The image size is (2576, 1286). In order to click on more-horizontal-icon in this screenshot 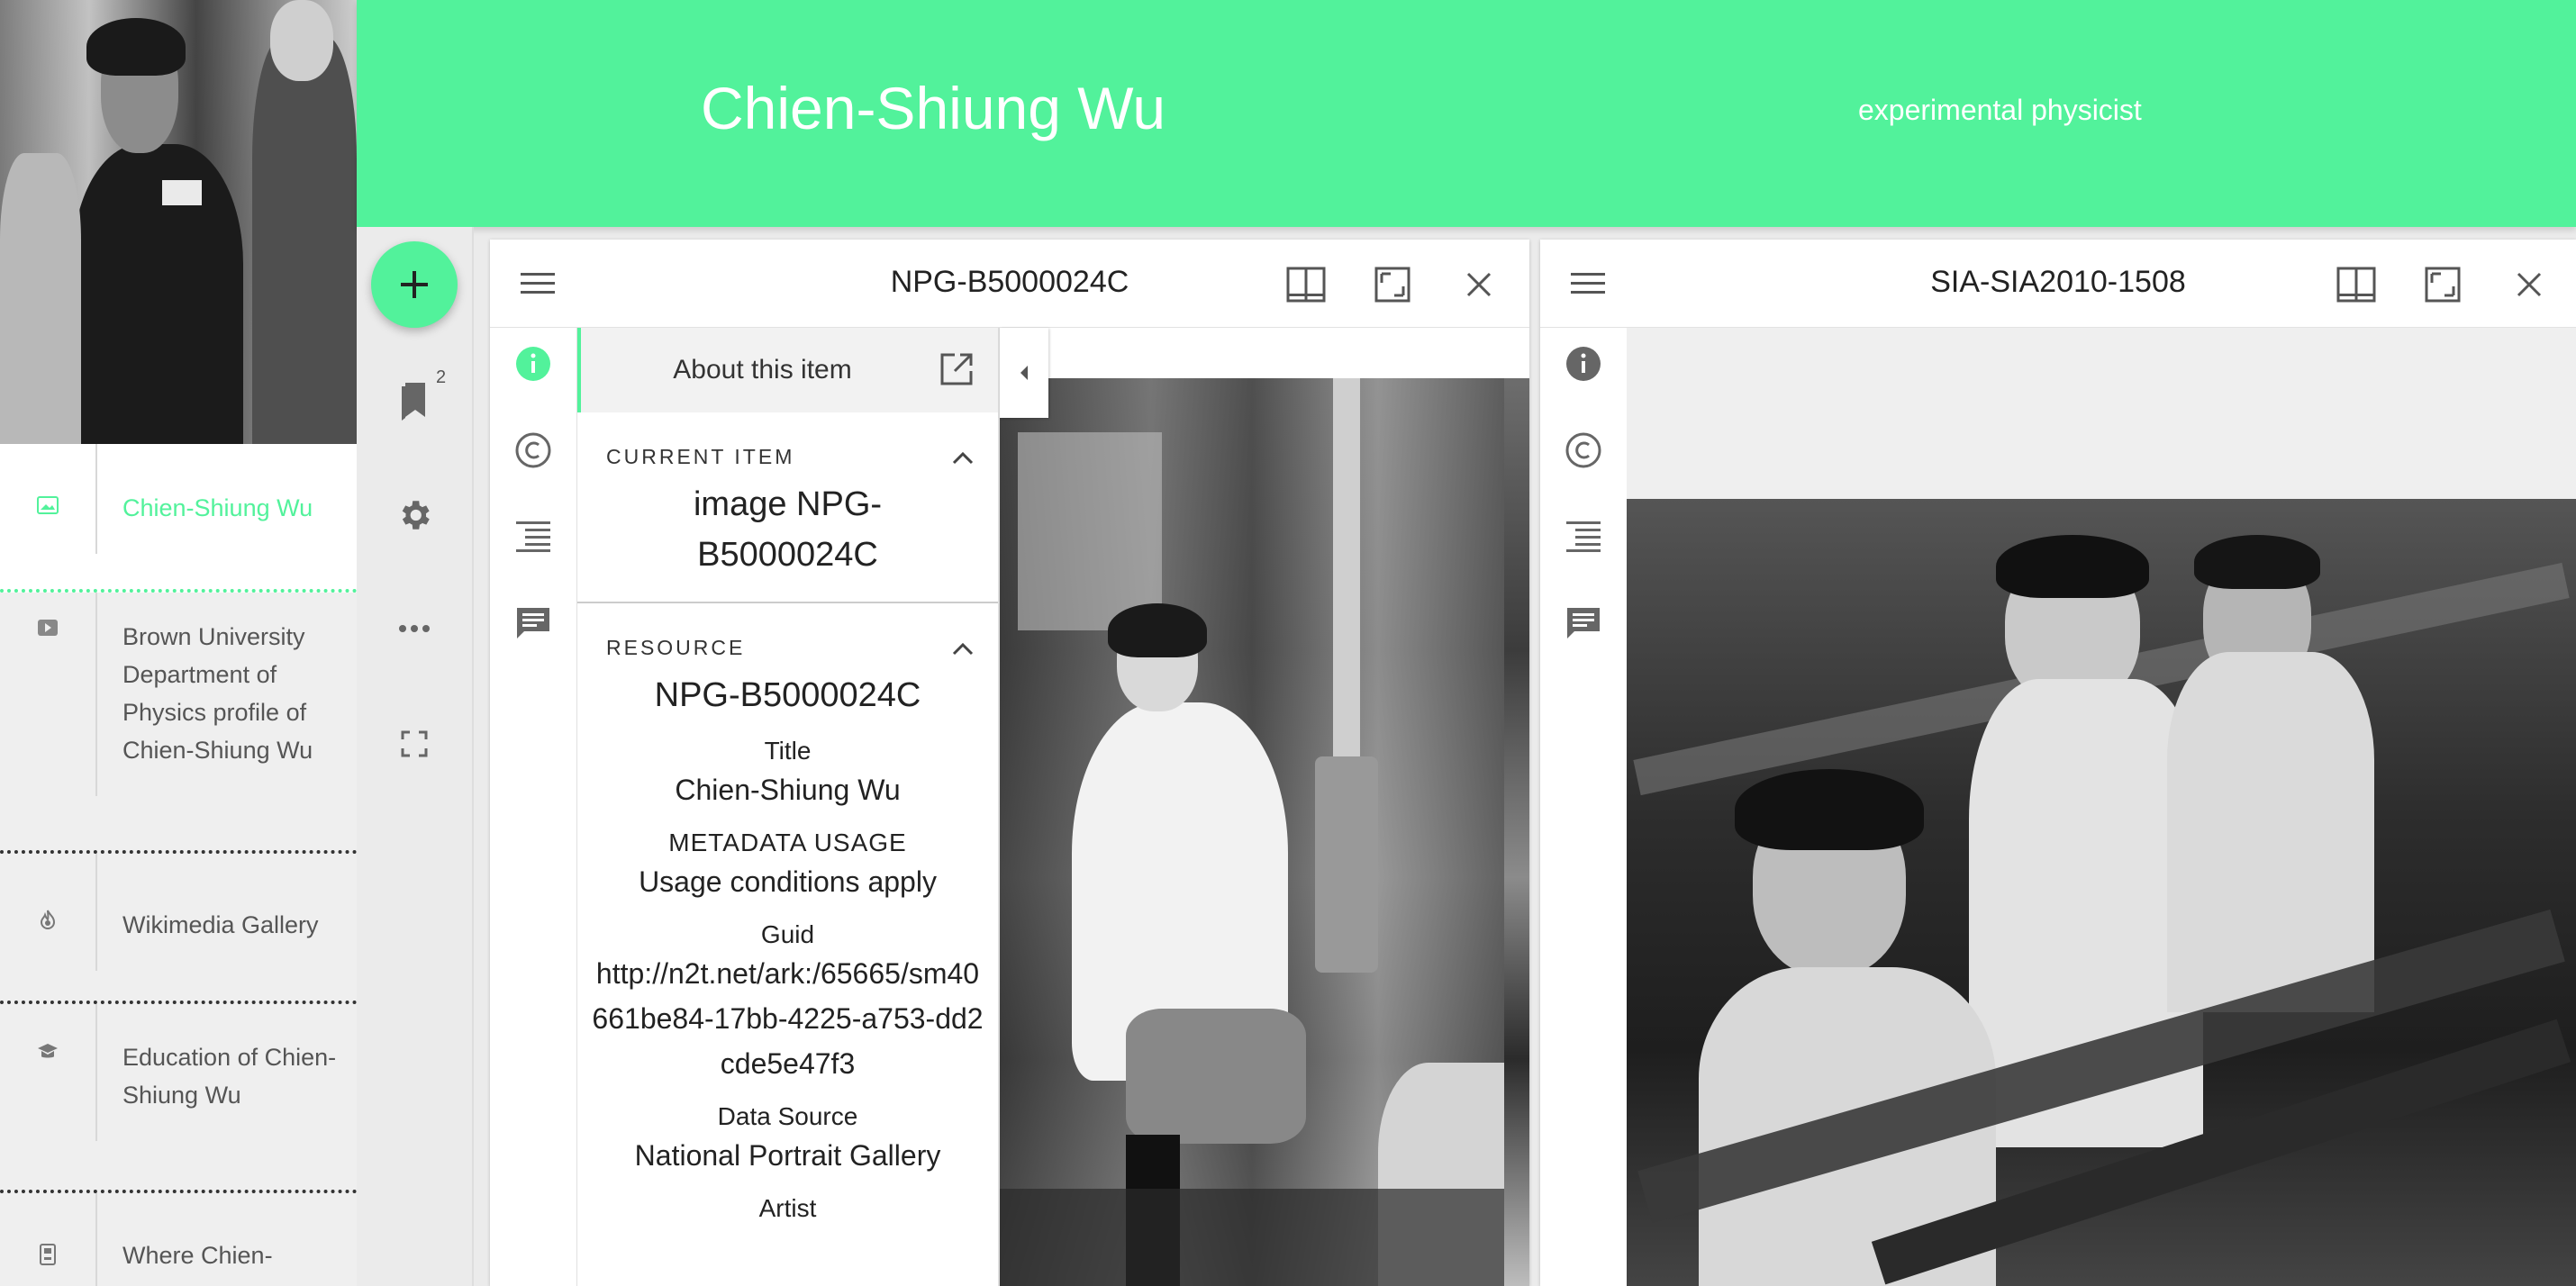, I will do `click(415, 628)`.